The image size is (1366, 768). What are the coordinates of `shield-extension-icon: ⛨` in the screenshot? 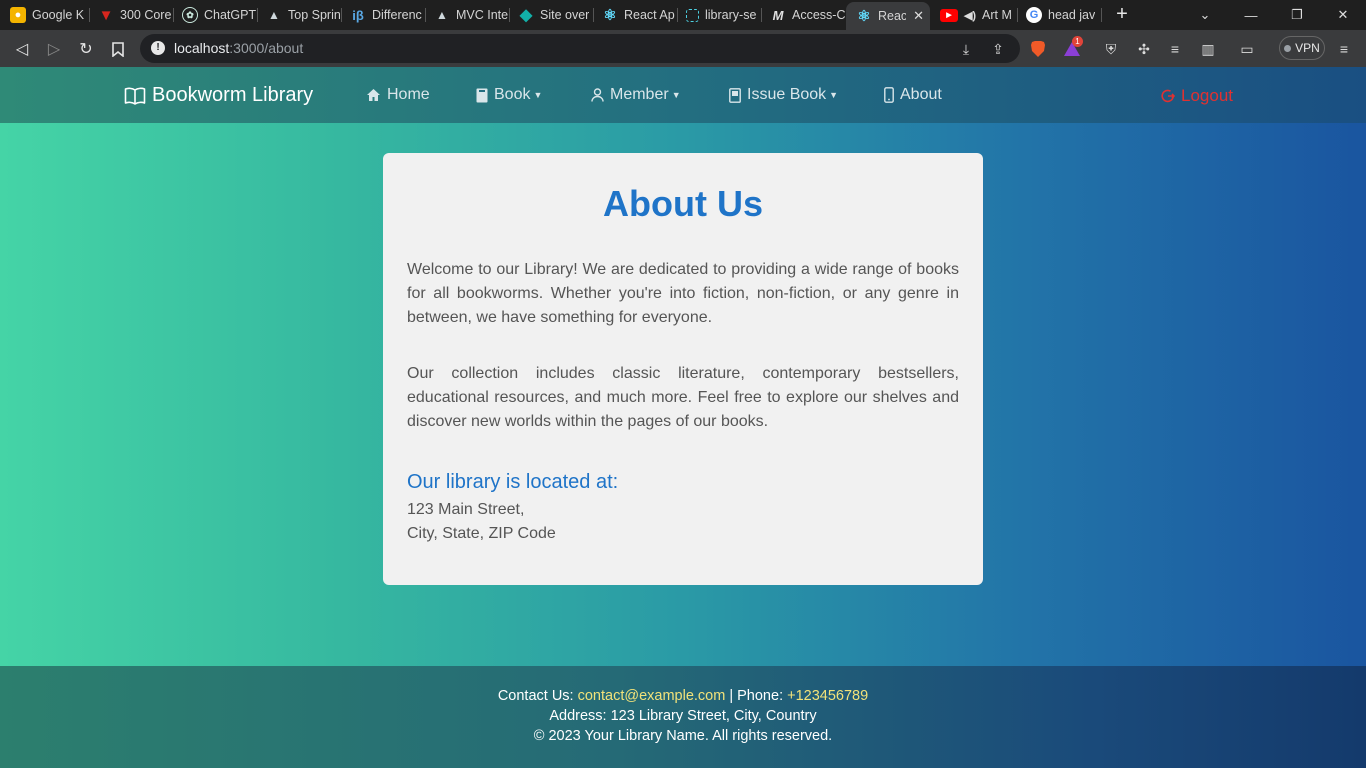 It's located at (1111, 49).